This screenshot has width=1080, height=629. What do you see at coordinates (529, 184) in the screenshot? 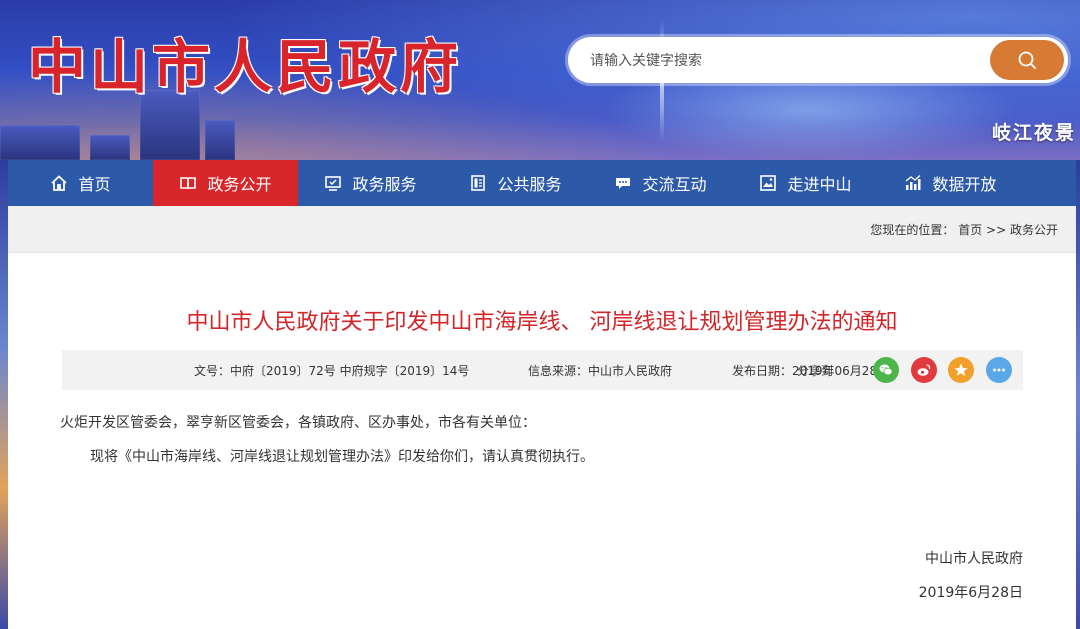
I see `nav-item-label: 公共服务` at bounding box center [529, 184].